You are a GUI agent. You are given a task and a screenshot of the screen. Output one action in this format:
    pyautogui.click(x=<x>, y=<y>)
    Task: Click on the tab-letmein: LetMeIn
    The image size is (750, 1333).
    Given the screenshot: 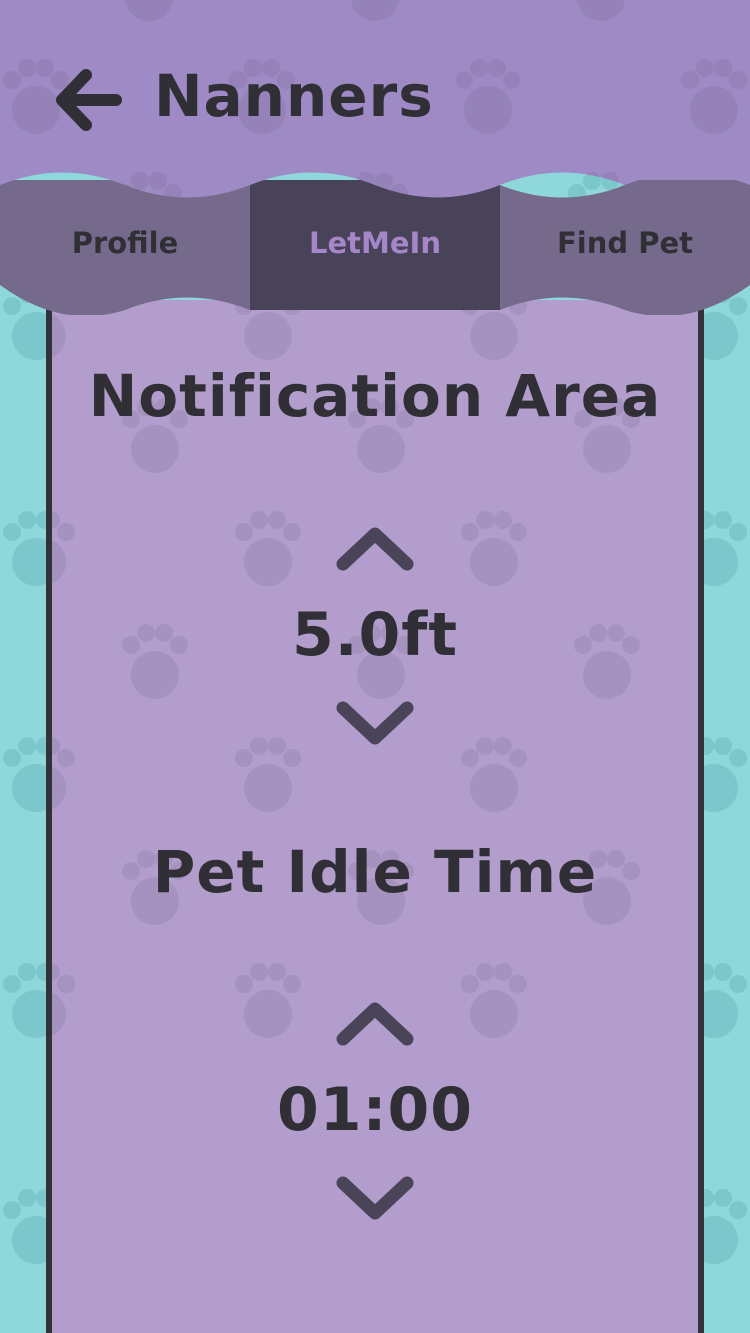 What is the action you would take?
    pyautogui.click(x=375, y=243)
    